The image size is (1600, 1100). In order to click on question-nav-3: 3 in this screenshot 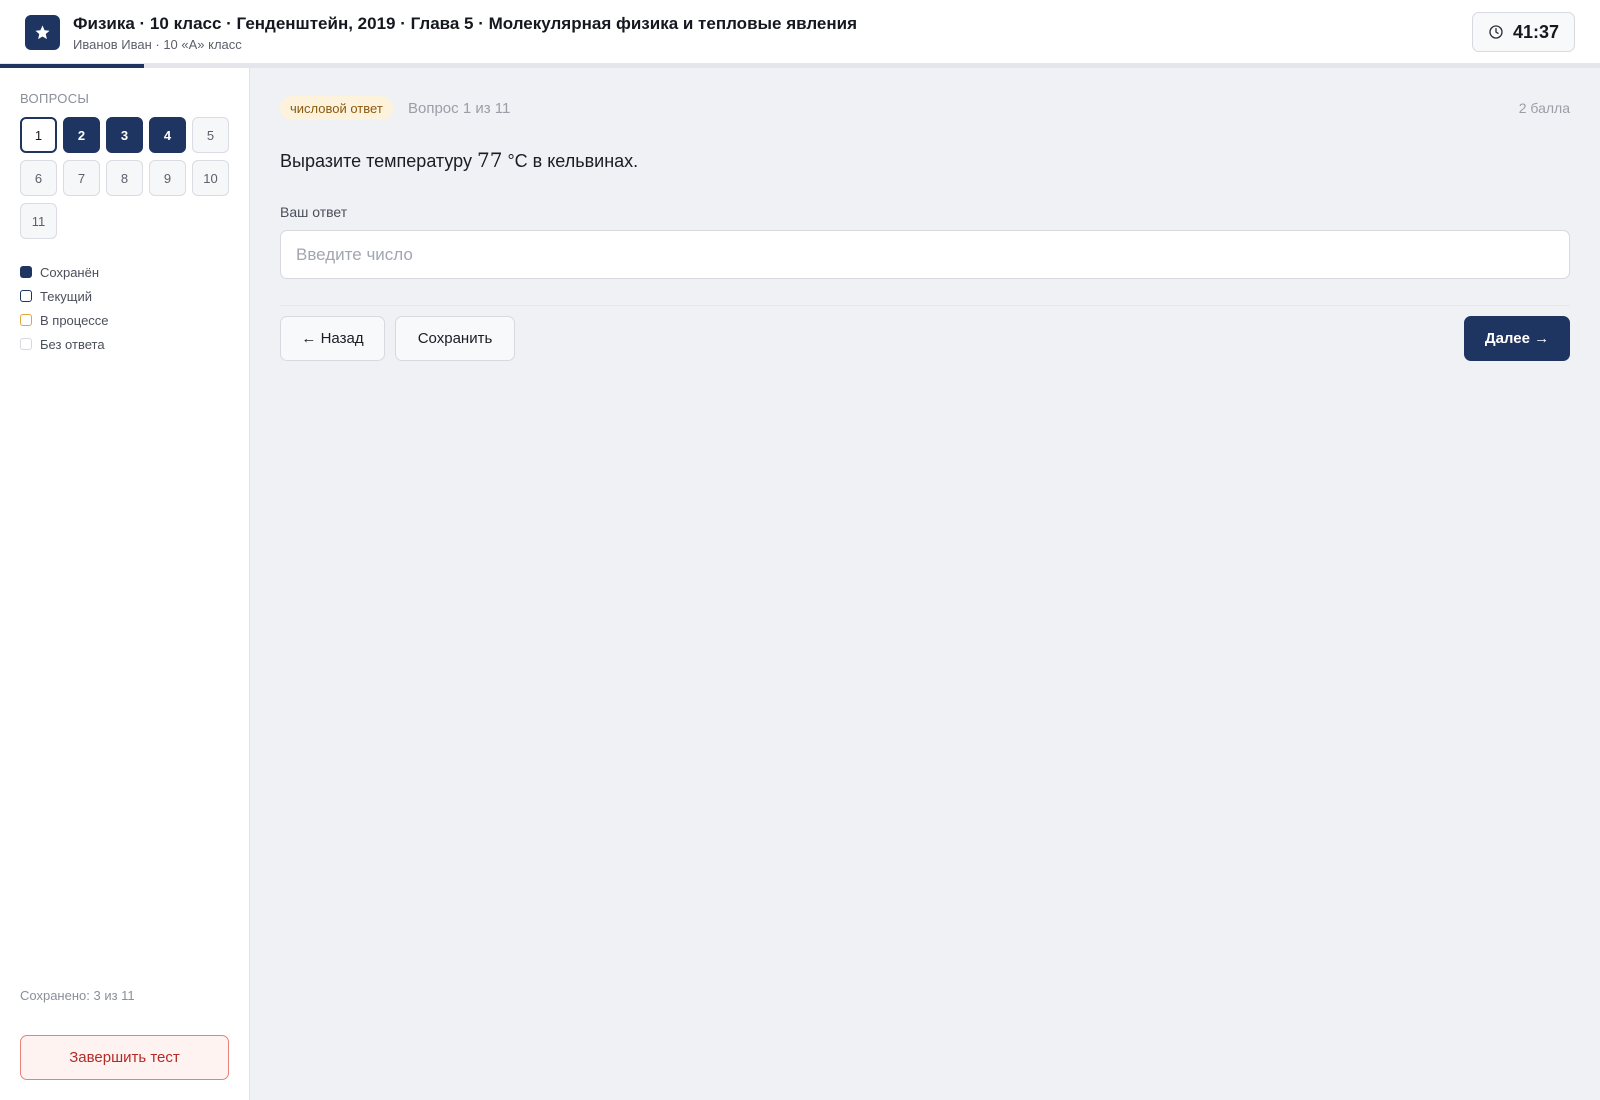, I will do `click(124, 135)`.